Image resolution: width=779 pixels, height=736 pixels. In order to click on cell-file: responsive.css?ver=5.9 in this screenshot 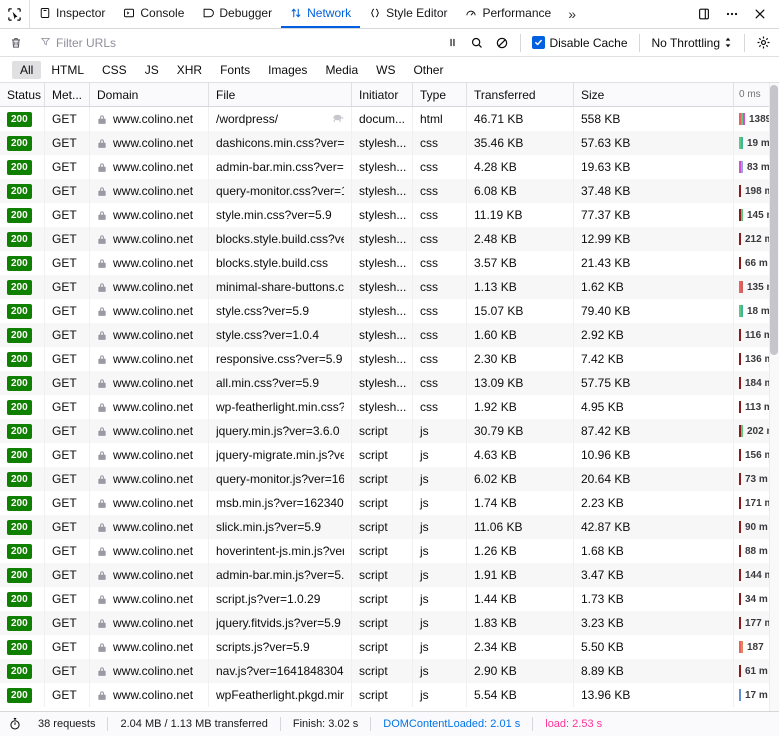, I will do `click(280, 359)`.